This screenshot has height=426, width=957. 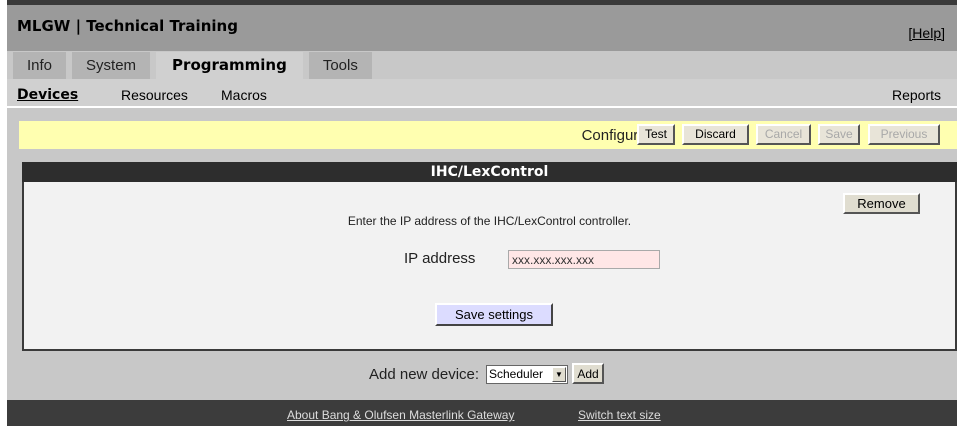 I want to click on tab-tools: Tools, so click(x=340, y=65).